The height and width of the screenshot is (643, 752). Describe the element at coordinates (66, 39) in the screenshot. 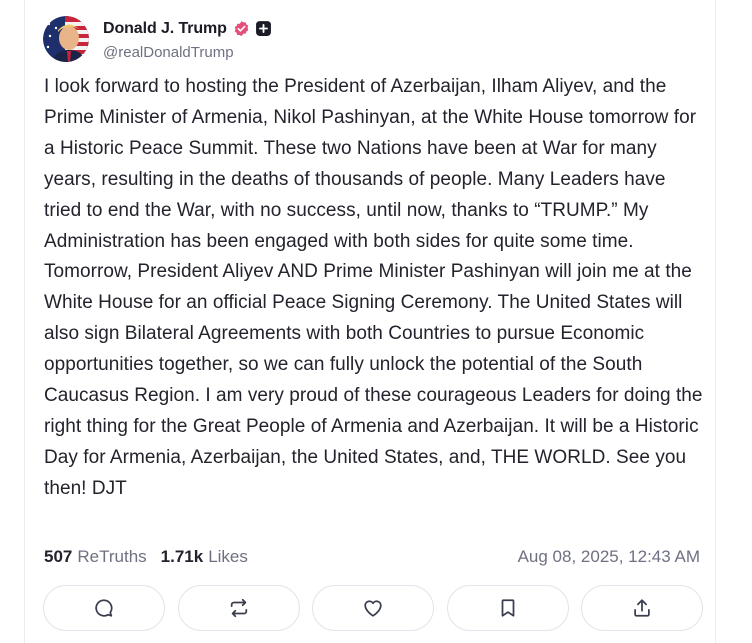

I see `avatar` at that location.